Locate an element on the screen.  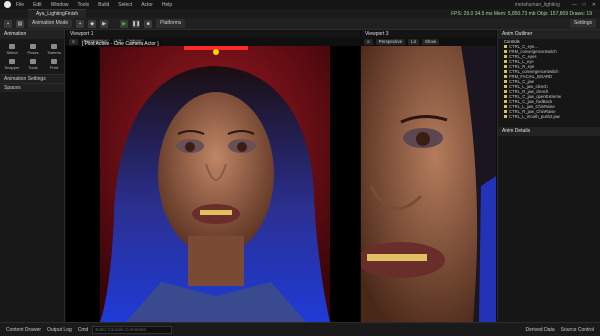
select-icon is located at coordinates (12, 46).